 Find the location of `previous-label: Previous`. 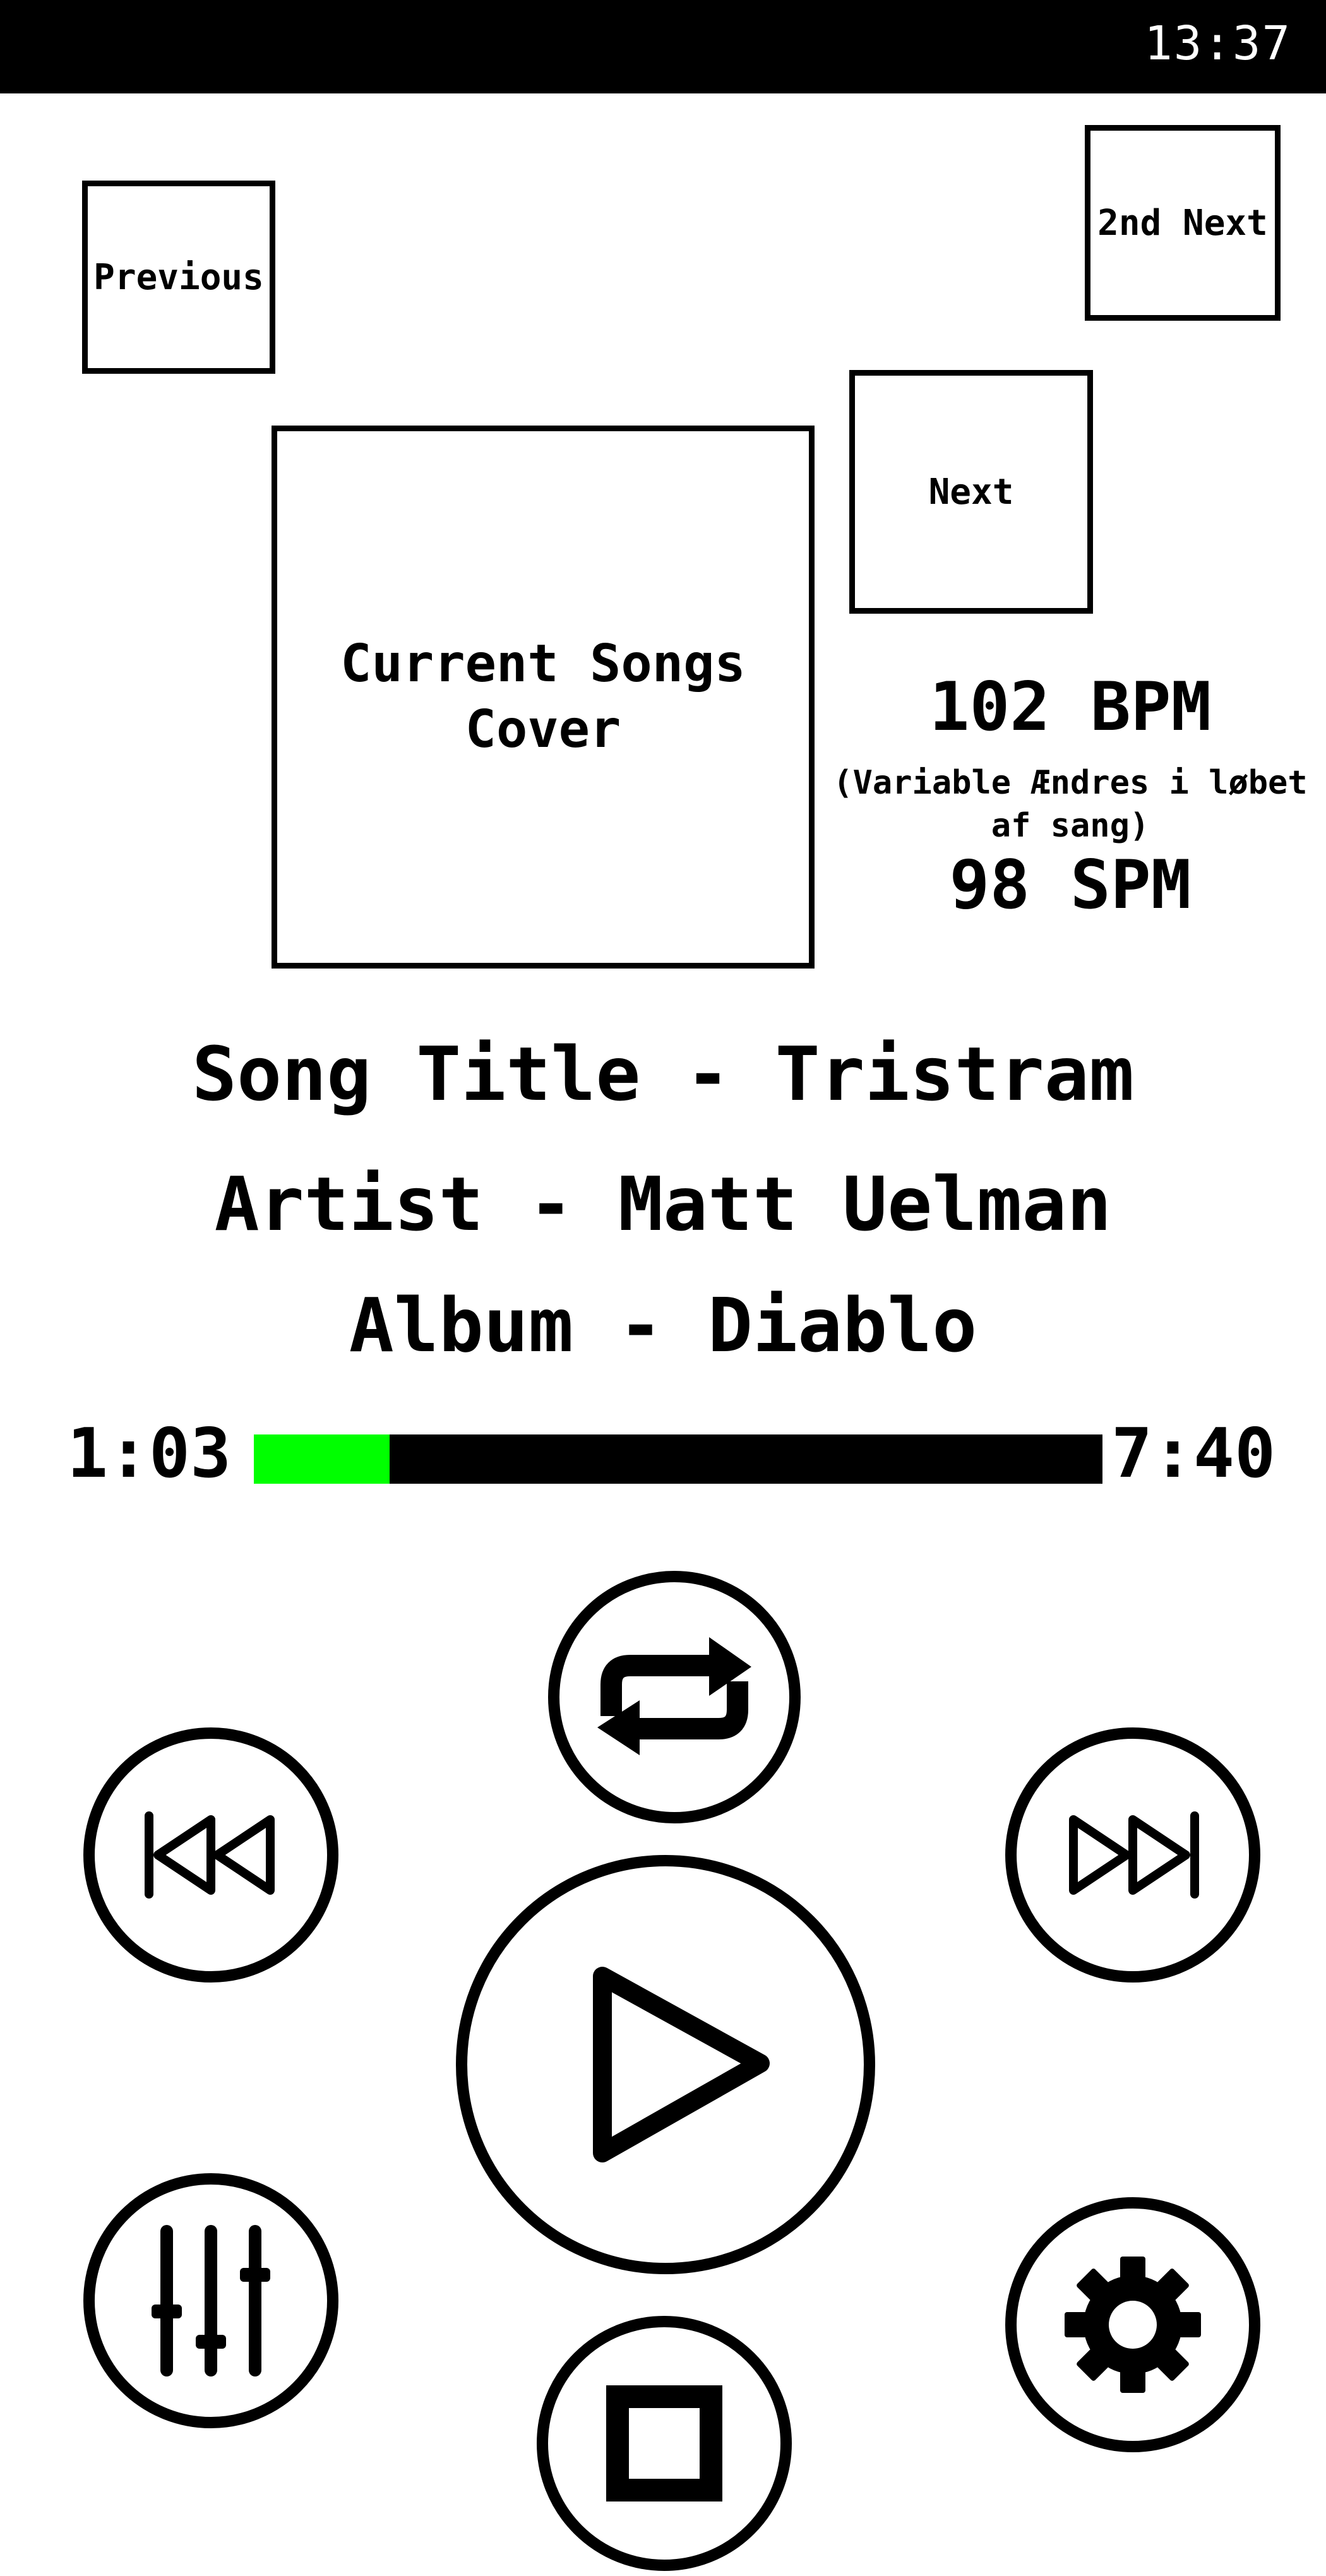

previous-label: Previous is located at coordinates (178, 277).